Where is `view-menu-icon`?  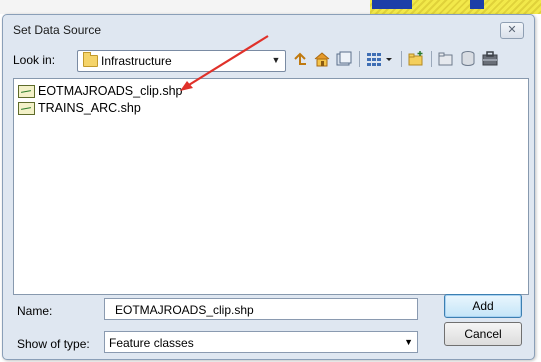 view-menu-icon is located at coordinates (380, 59).